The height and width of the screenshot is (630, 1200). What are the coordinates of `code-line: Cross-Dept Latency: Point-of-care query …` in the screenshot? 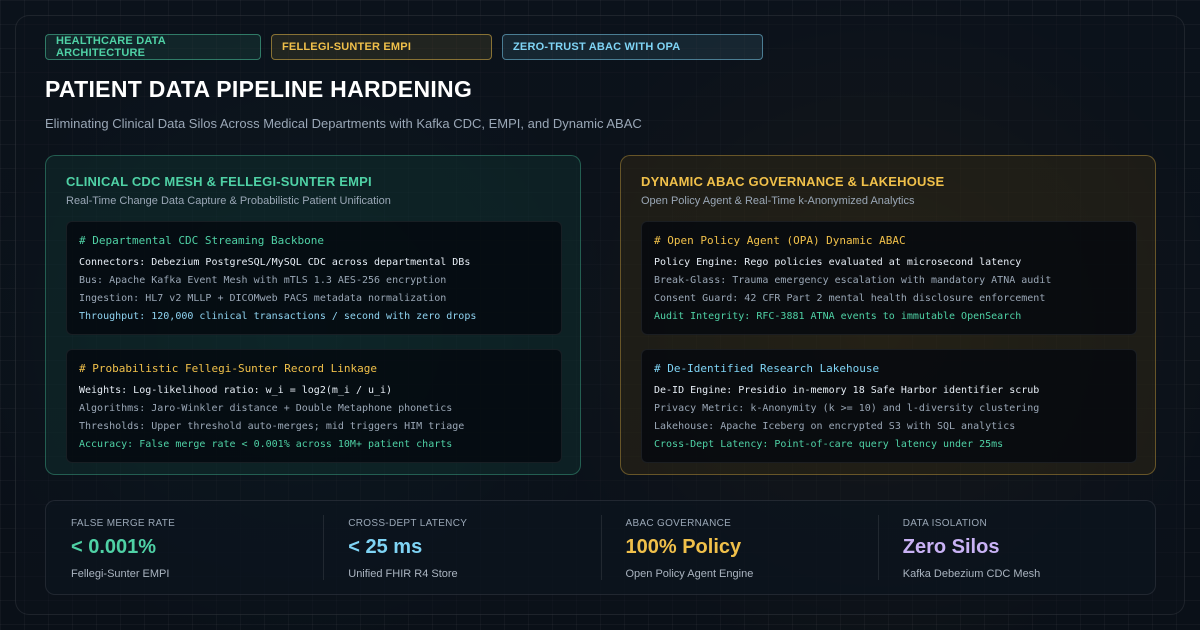 It's located at (829, 444).